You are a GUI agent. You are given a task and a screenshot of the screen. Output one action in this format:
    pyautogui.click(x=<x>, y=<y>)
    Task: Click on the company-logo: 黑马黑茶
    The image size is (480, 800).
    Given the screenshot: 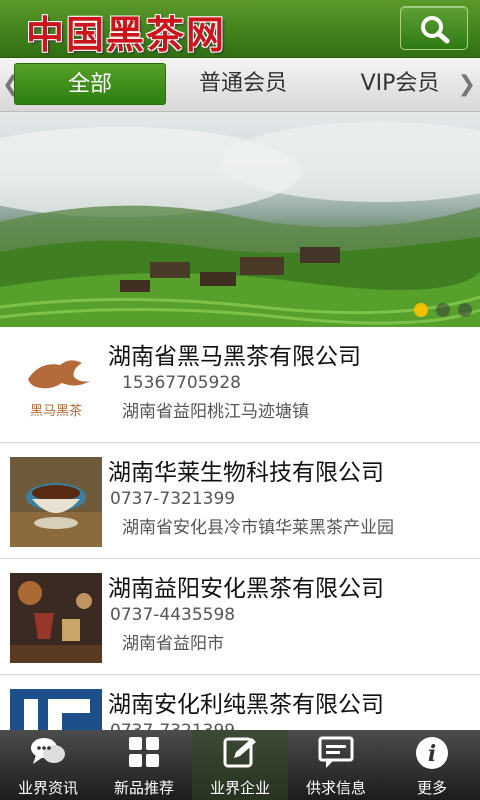 What is the action you would take?
    pyautogui.click(x=56, y=386)
    